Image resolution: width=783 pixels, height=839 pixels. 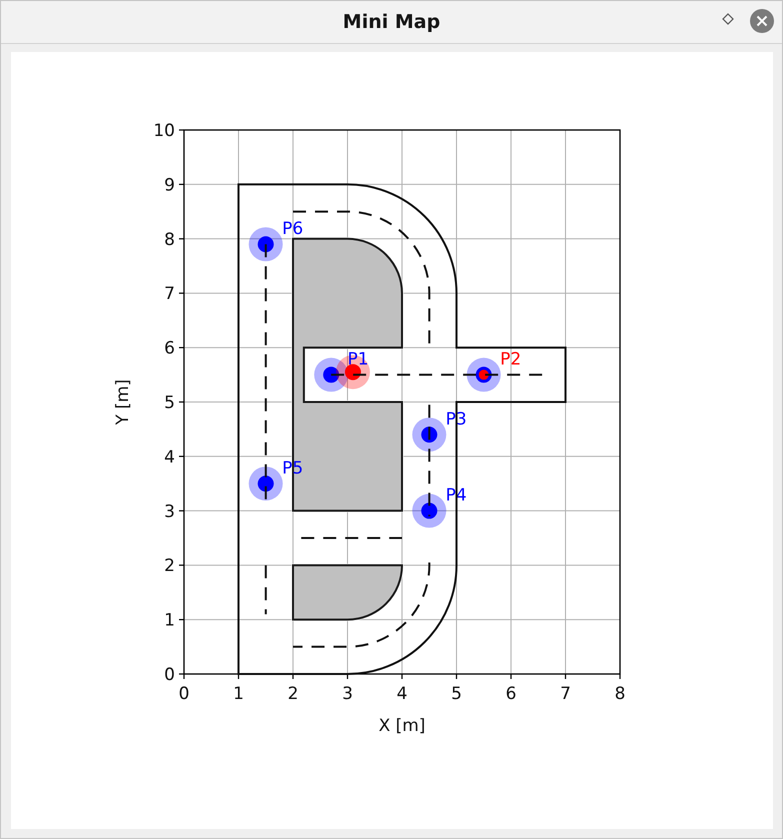 What do you see at coordinates (169, 566) in the screenshot?
I see `y-tick-label: 2` at bounding box center [169, 566].